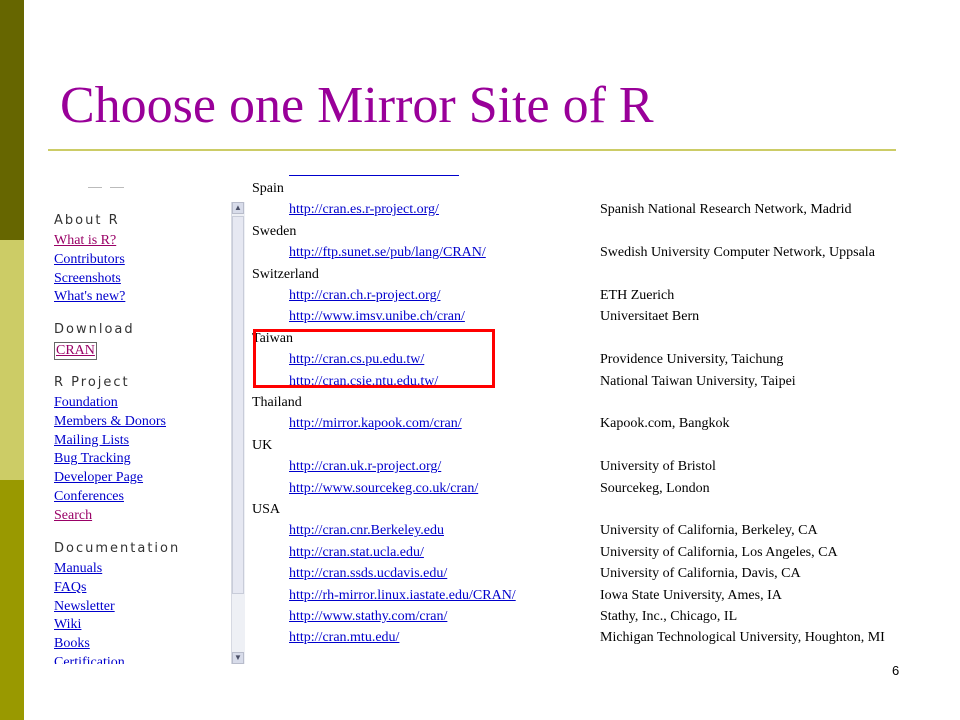  I want to click on sidebar-link-members-donors: Members & Donors, so click(110, 422).